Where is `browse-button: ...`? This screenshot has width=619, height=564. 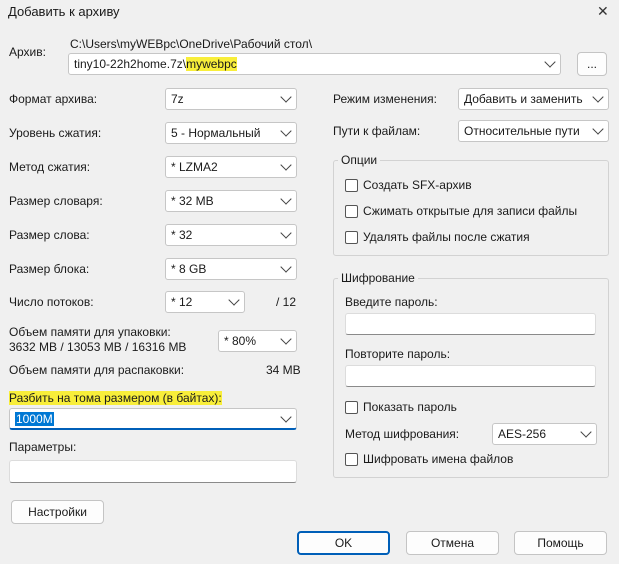
browse-button: ... is located at coordinates (592, 64).